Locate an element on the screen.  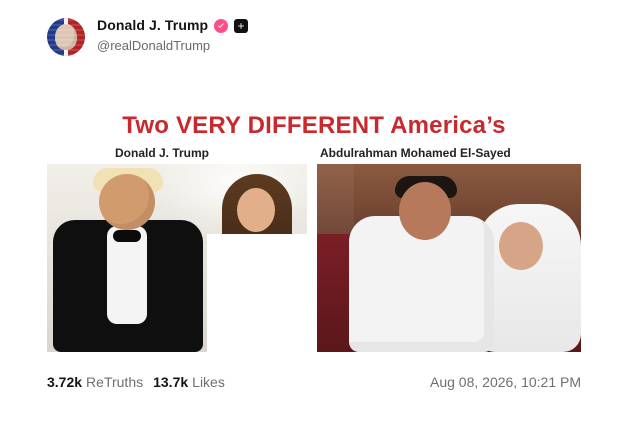
verified-check-icon-svg is located at coordinates (221, 25).